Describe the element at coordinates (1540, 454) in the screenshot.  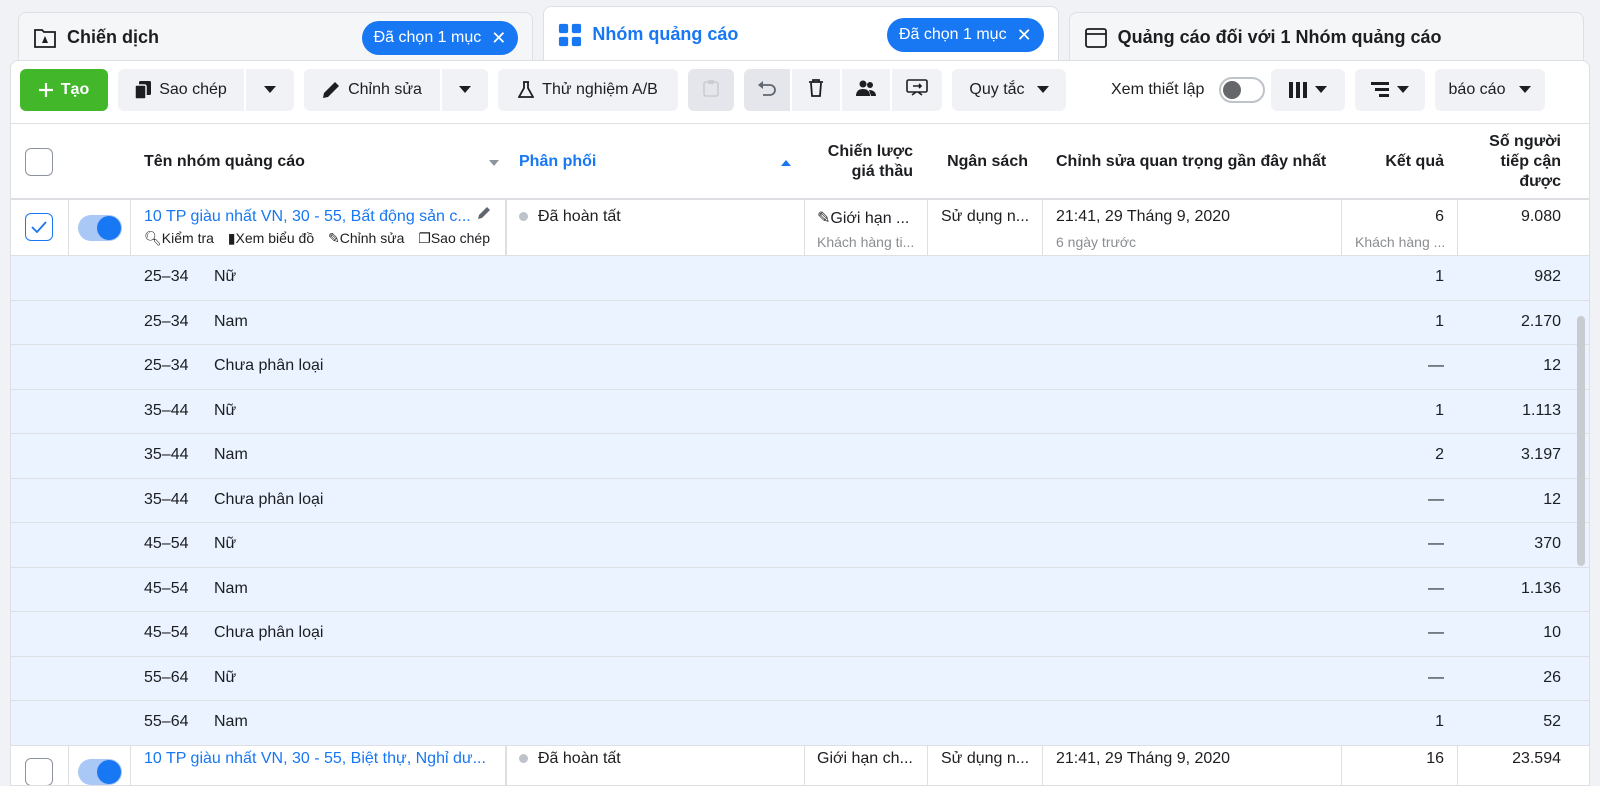
I see `breakdown-reach: 3.197` at that location.